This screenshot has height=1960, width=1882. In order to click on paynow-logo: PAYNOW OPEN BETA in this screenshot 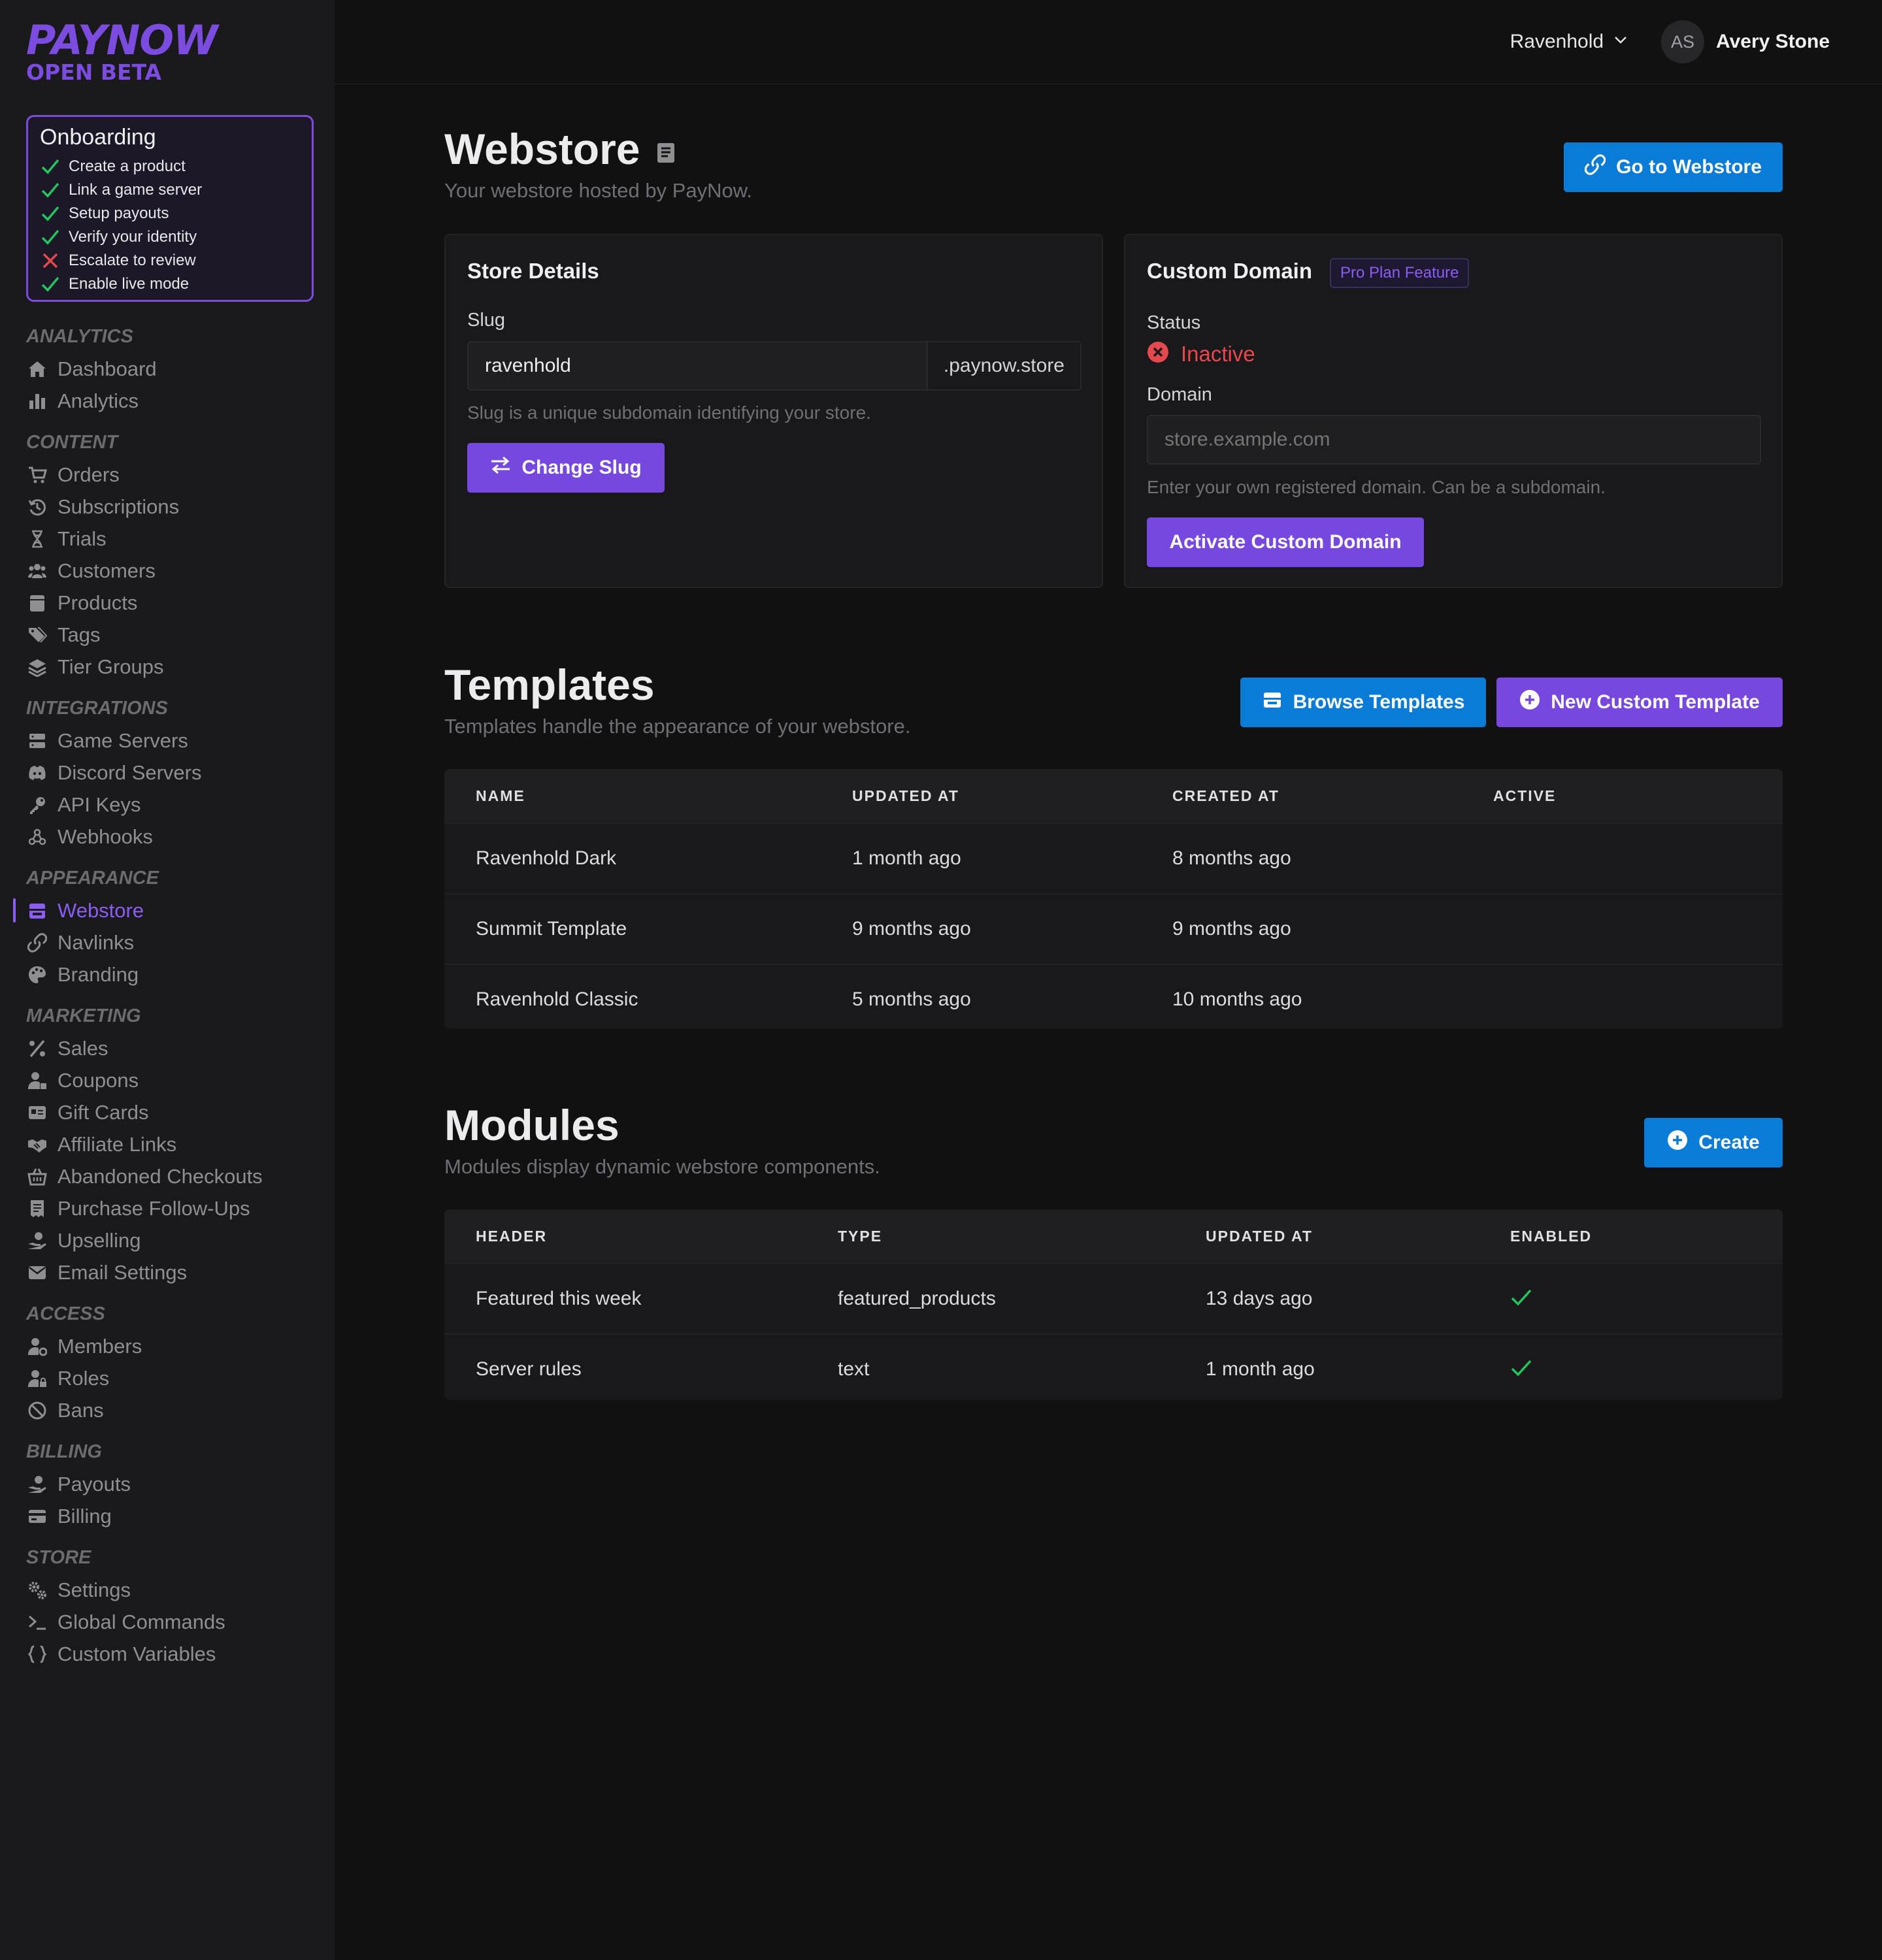, I will do `click(122, 50)`.